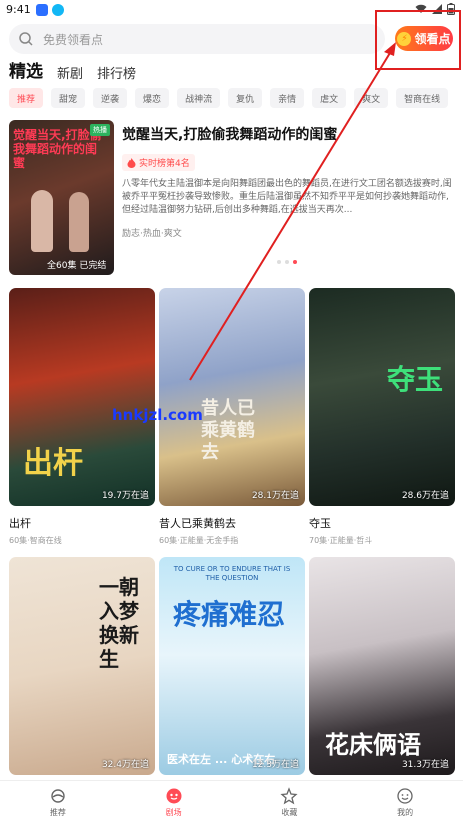  I want to click on drama-card: 一朝入梦换新生 32.4万在追, so click(82, 666).